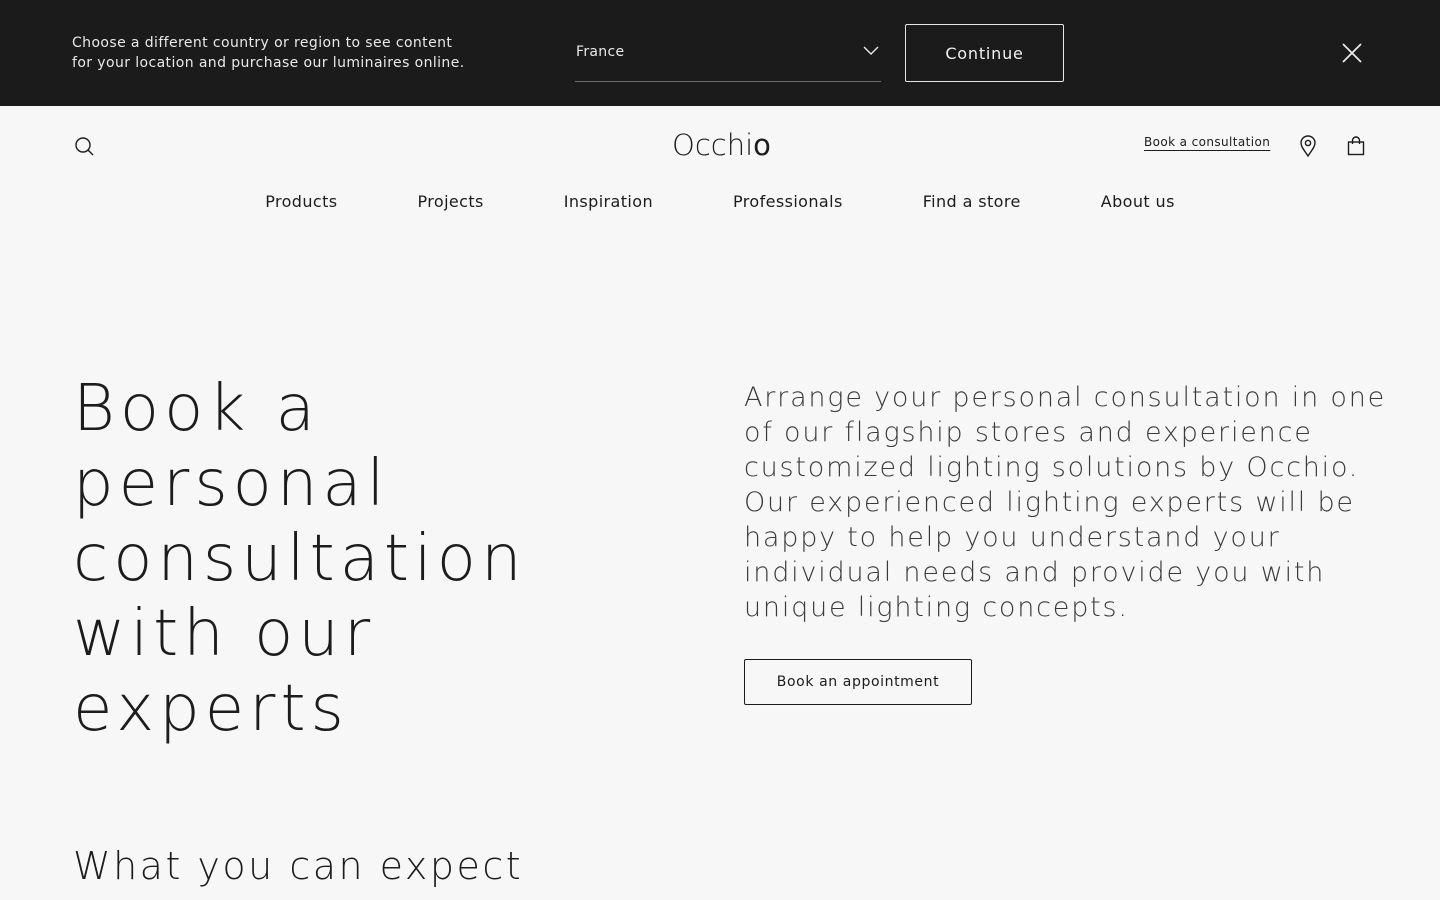  Describe the element at coordinates (871, 50) in the screenshot. I see `chevron-down-icon` at that location.